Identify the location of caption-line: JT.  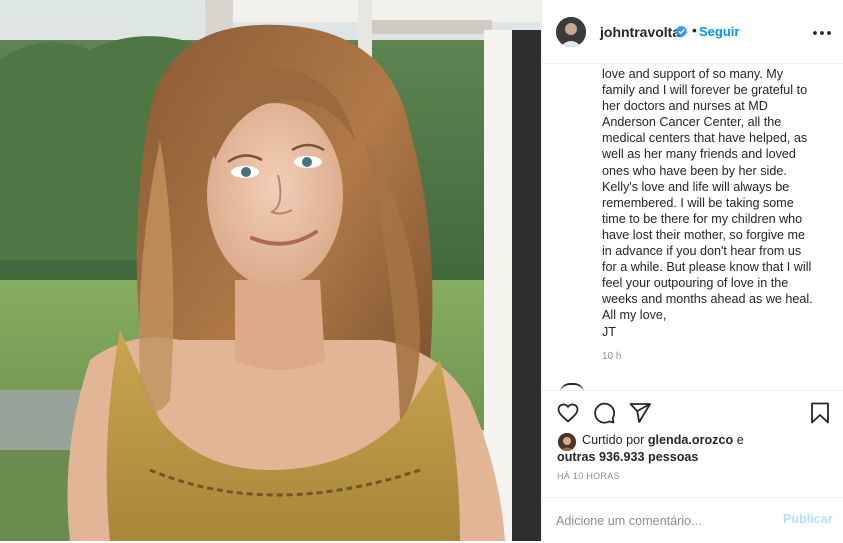
(609, 331).